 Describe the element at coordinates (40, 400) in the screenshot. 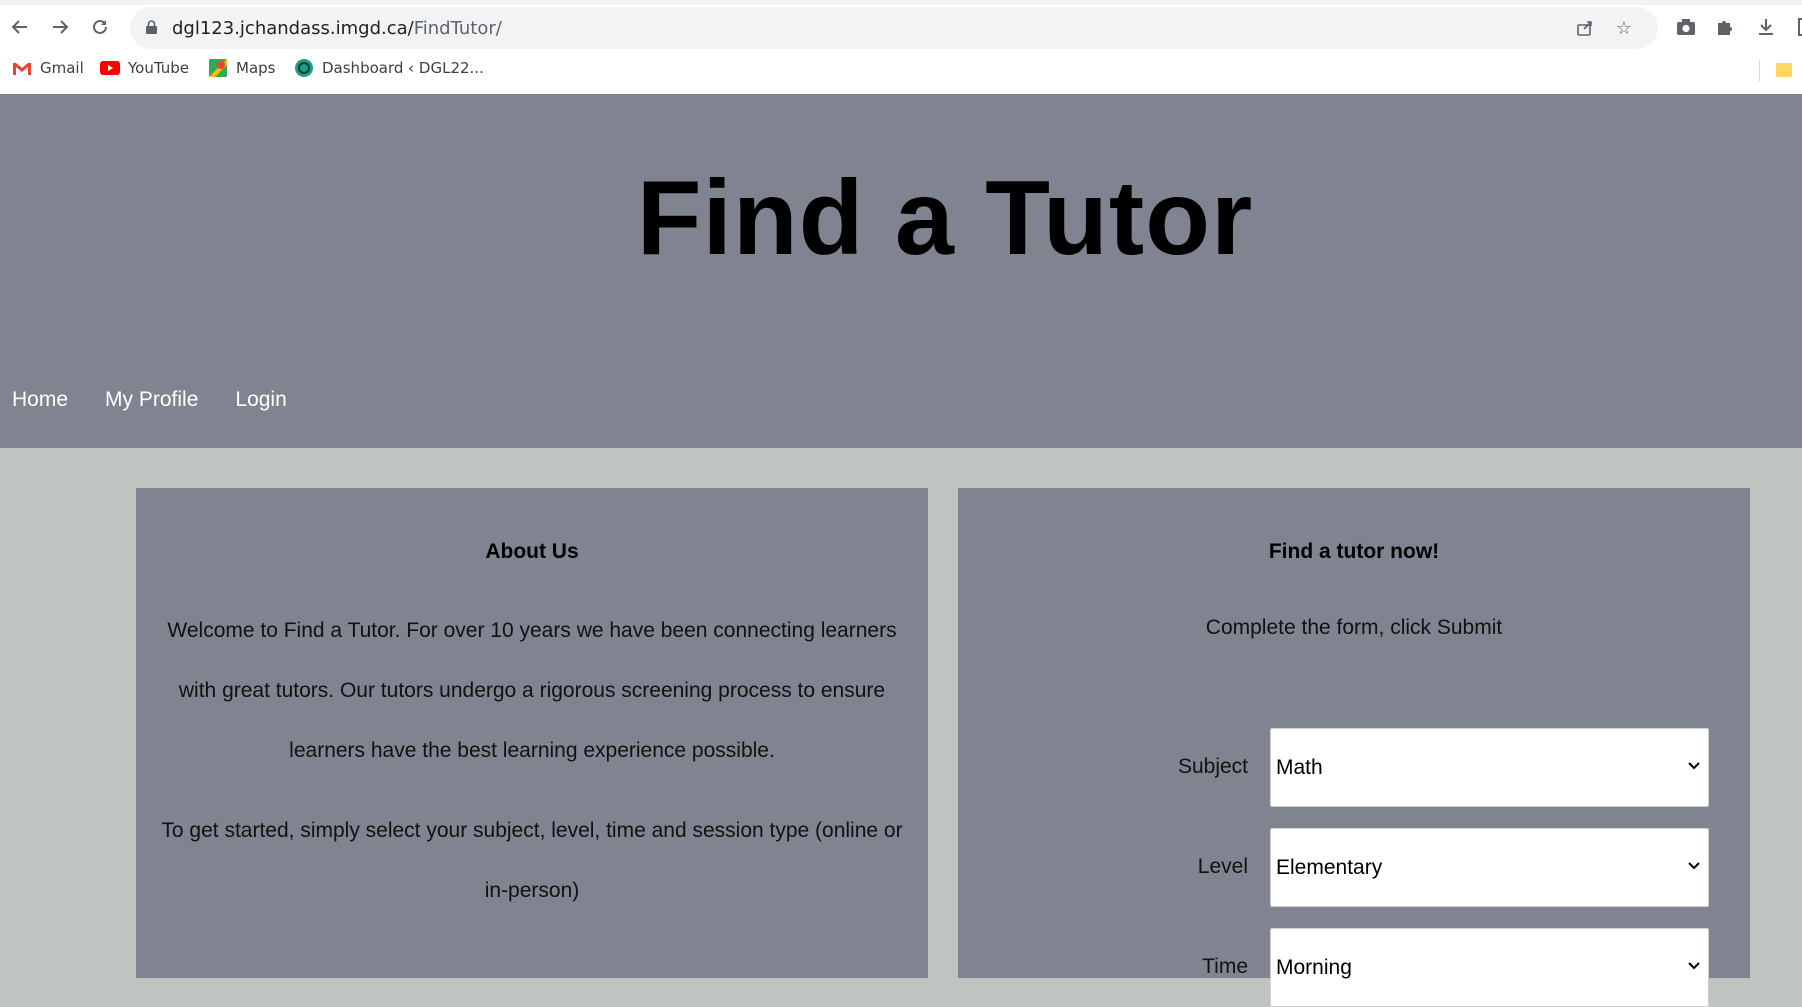

I see `nav-home: Home` at that location.